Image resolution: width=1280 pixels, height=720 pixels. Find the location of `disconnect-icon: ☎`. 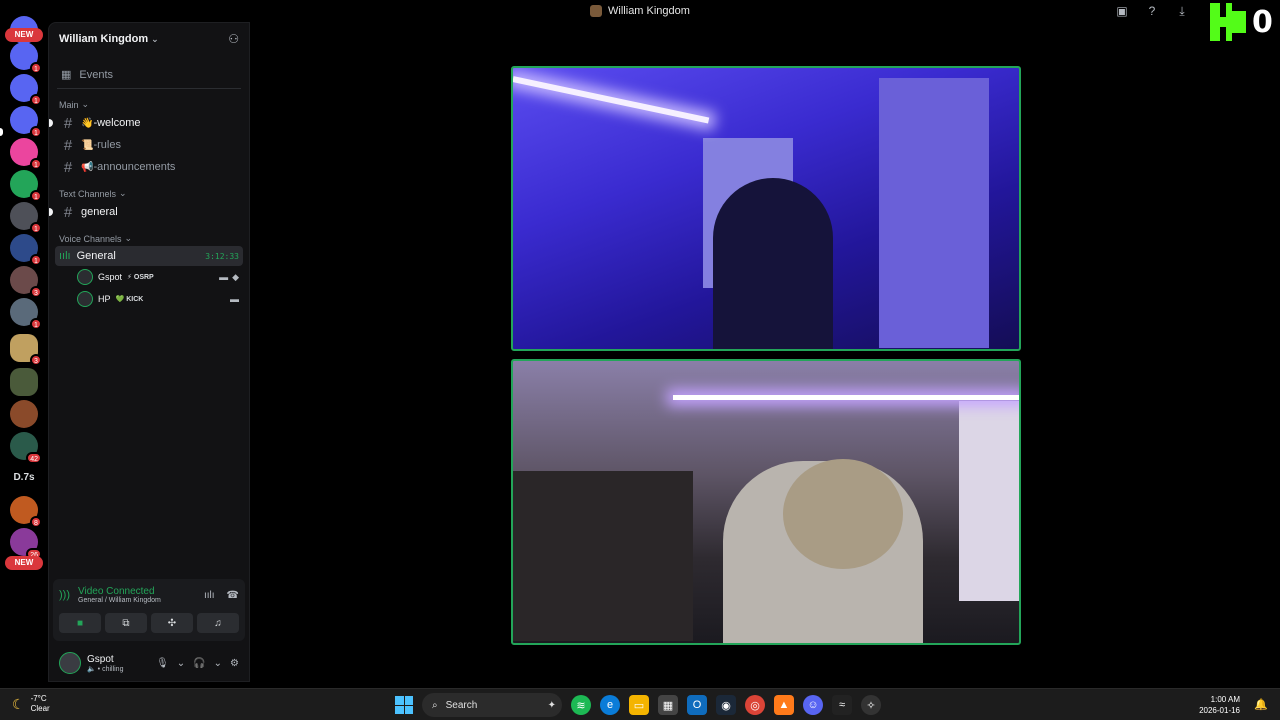

disconnect-icon: ☎ is located at coordinates (233, 595).